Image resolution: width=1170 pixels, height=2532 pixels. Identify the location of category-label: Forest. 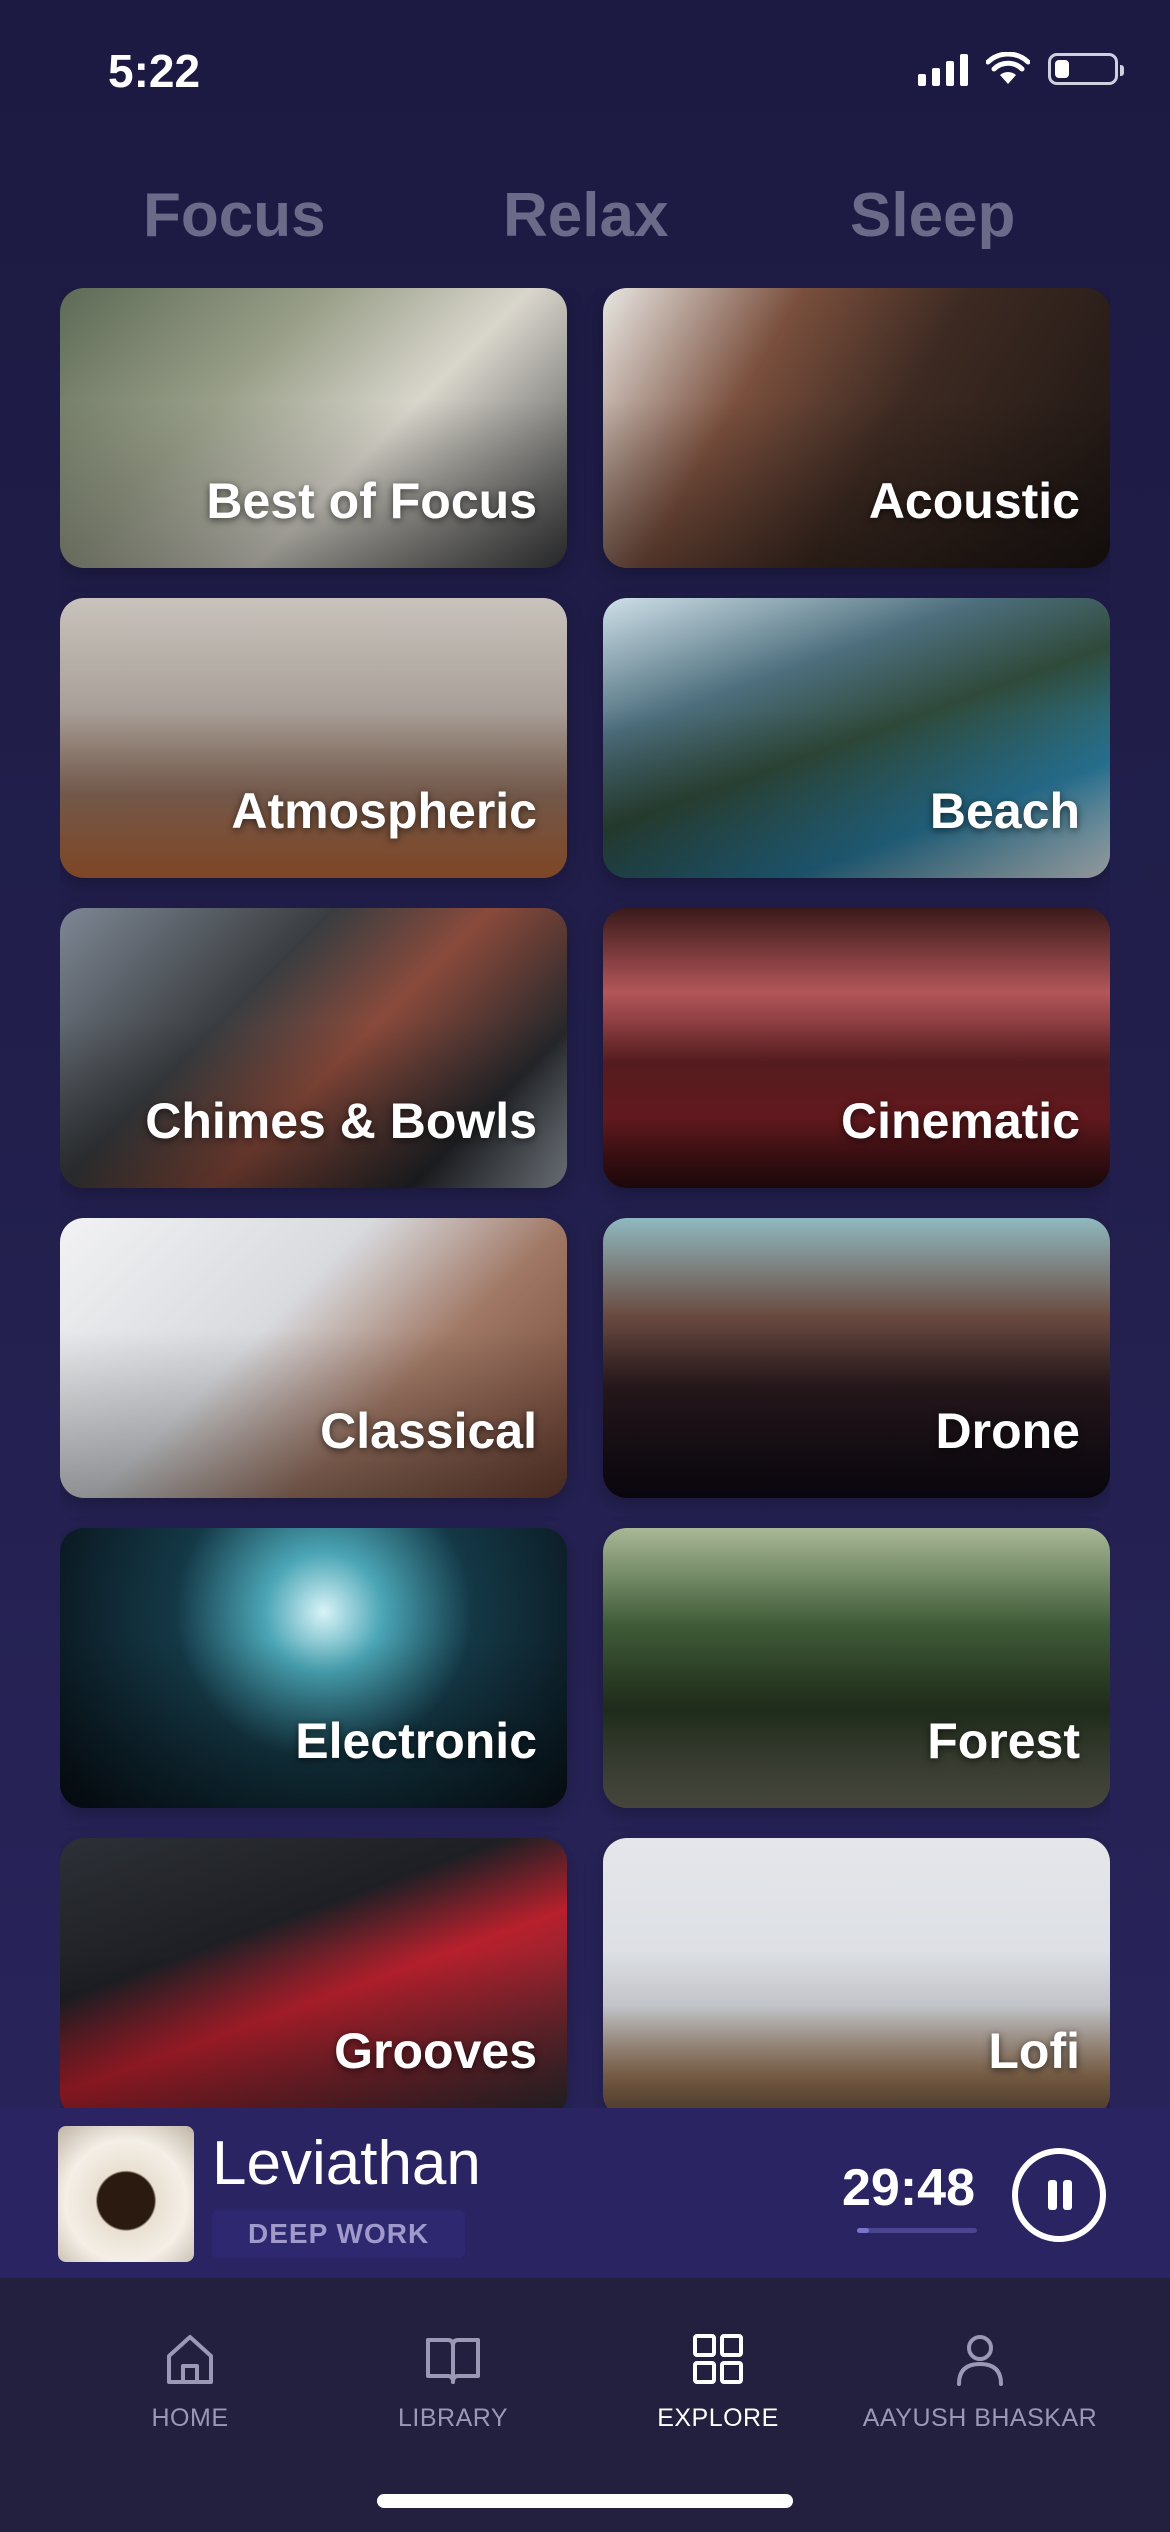
(1003, 1741).